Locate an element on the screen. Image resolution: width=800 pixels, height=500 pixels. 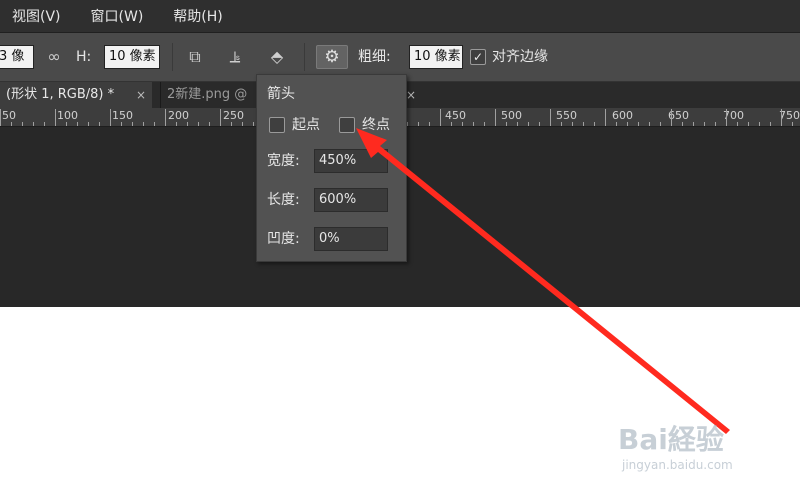
height-field: 10 像素 is located at coordinates (132, 57).